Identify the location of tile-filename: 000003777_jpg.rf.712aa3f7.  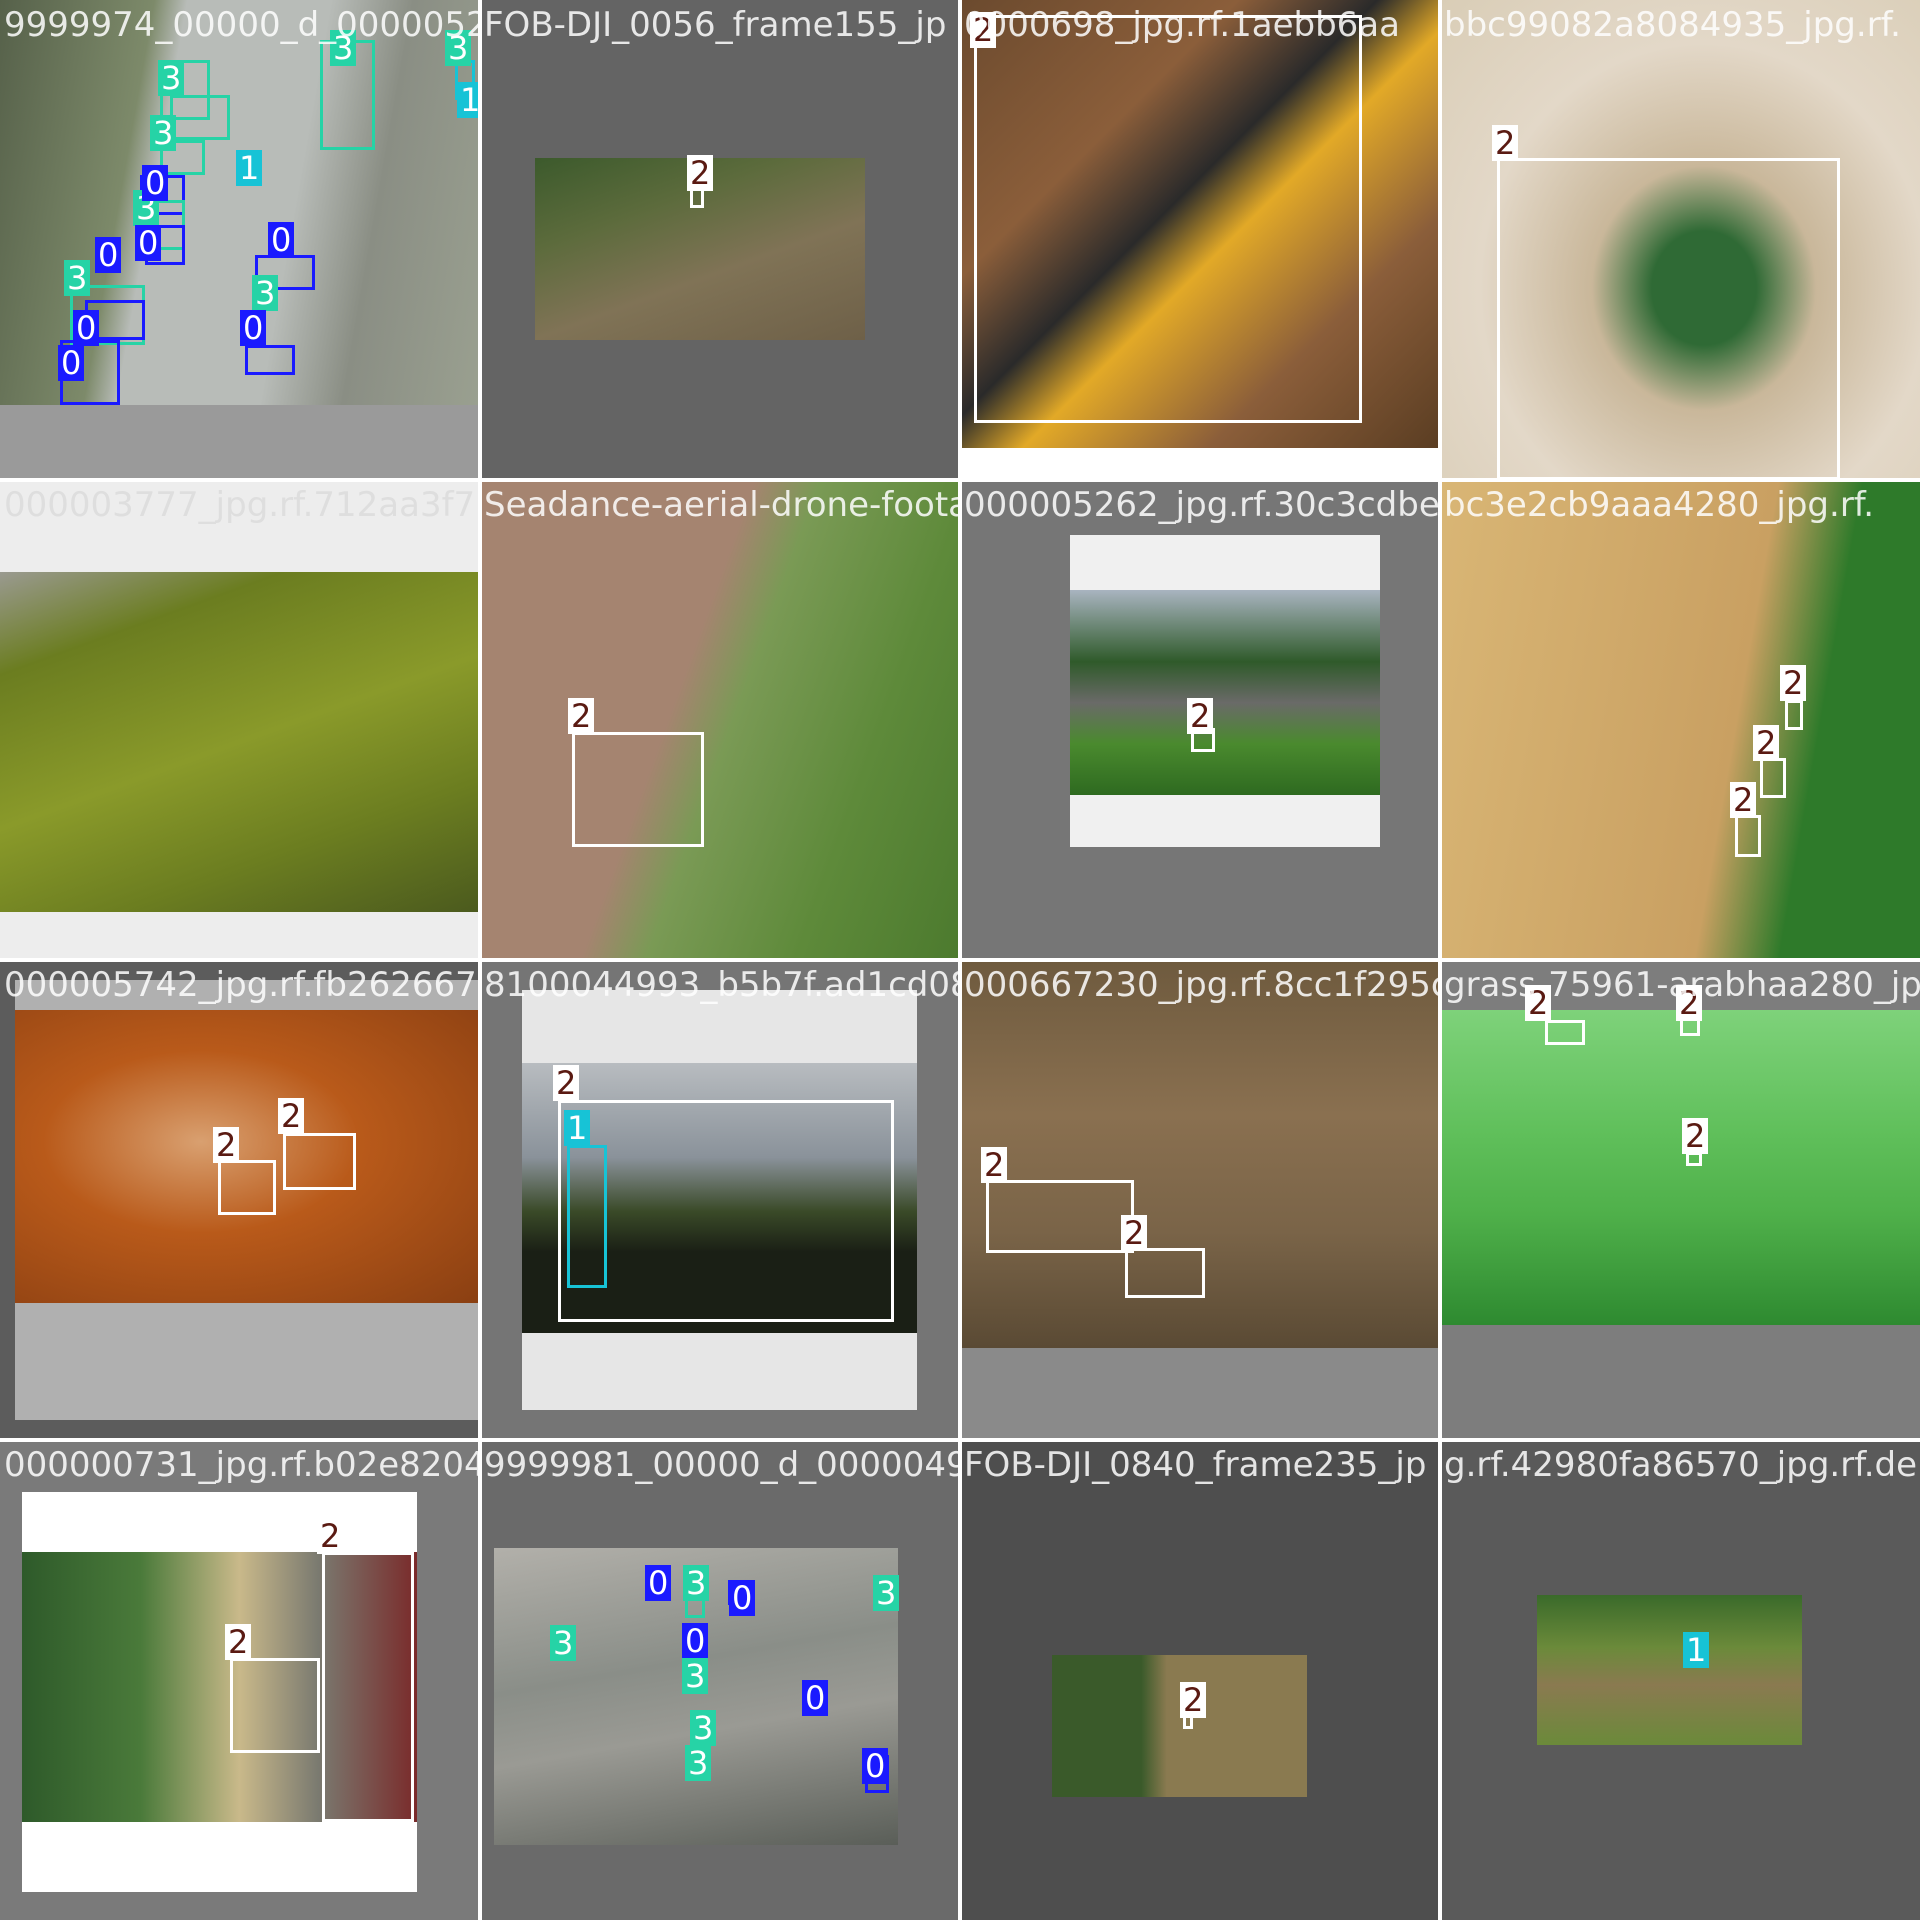
(240, 505).